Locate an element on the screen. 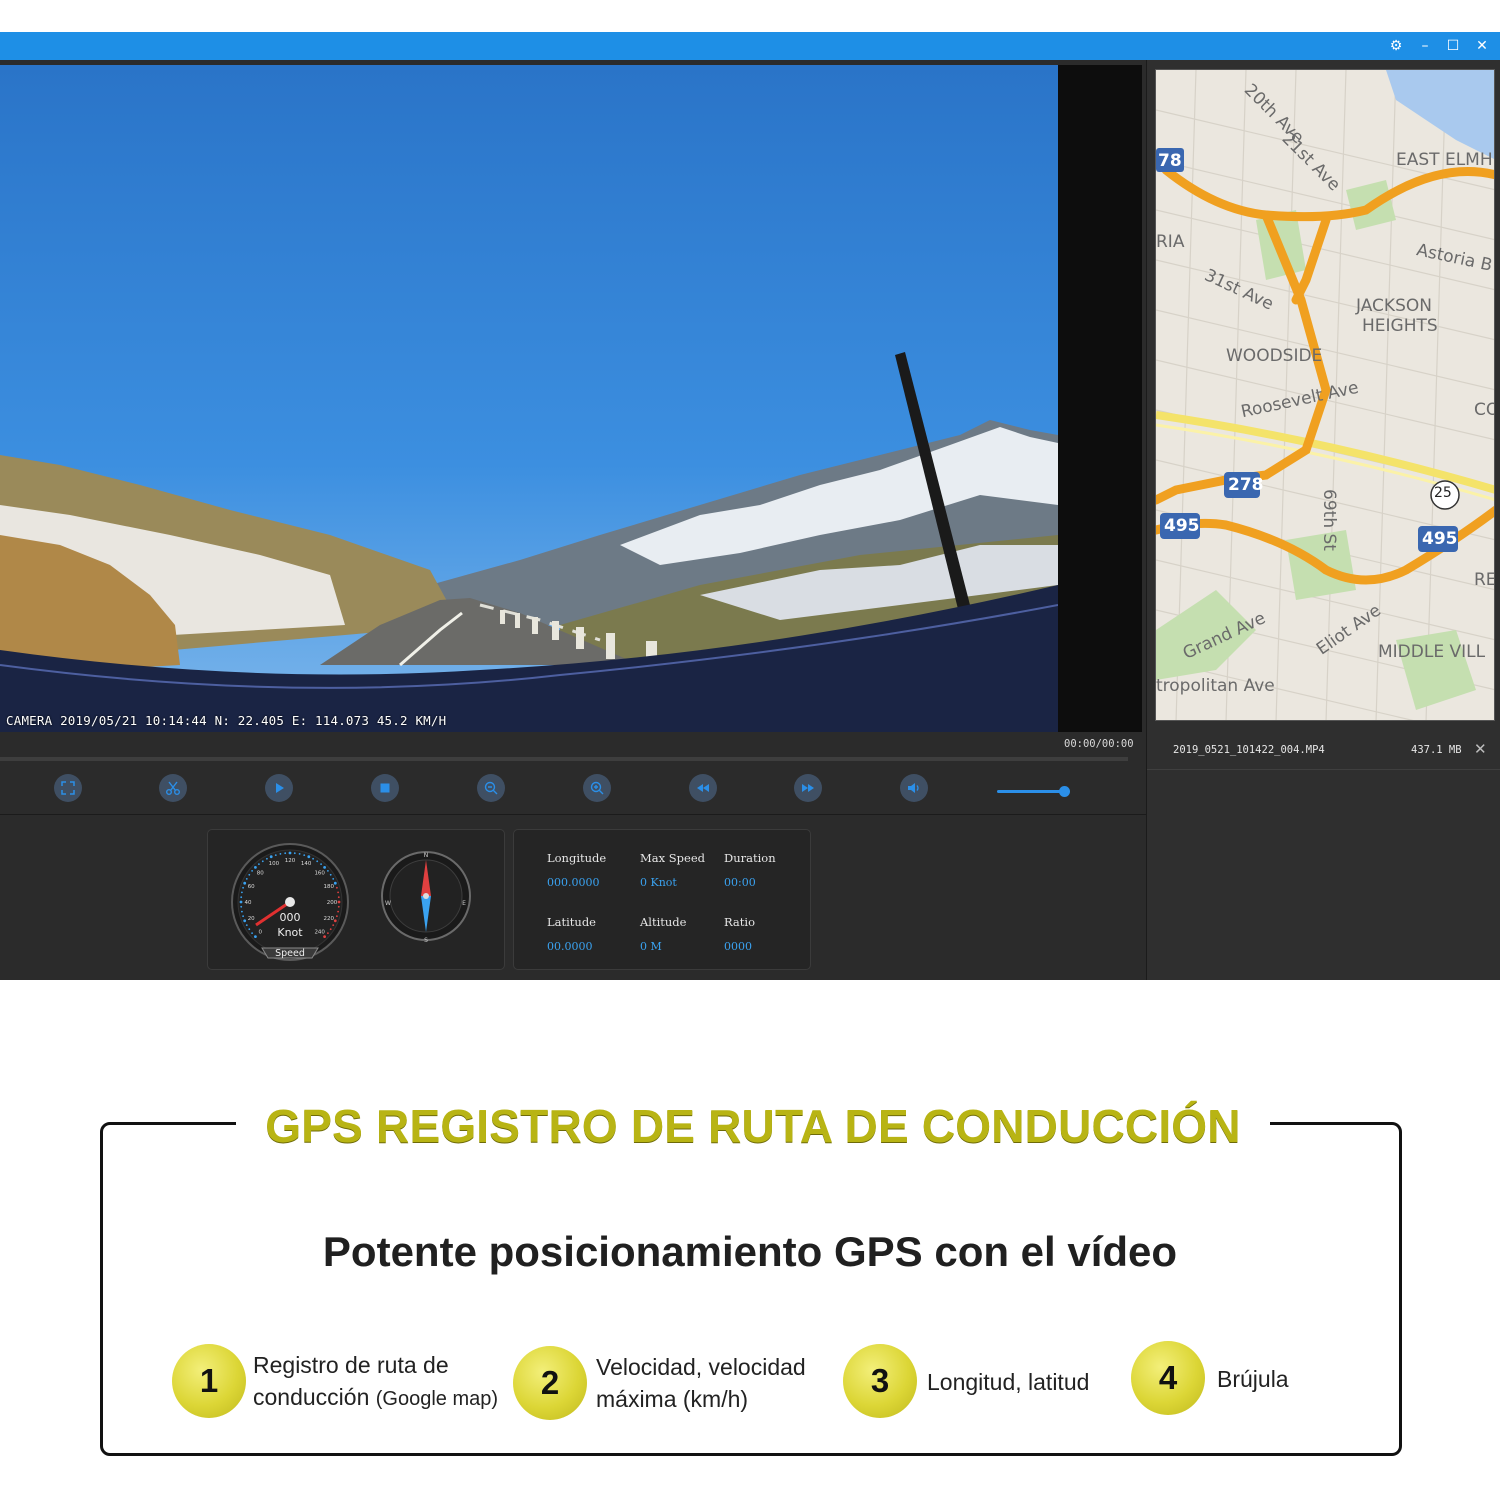  speed-unit: Knot is located at coordinates (290, 932).